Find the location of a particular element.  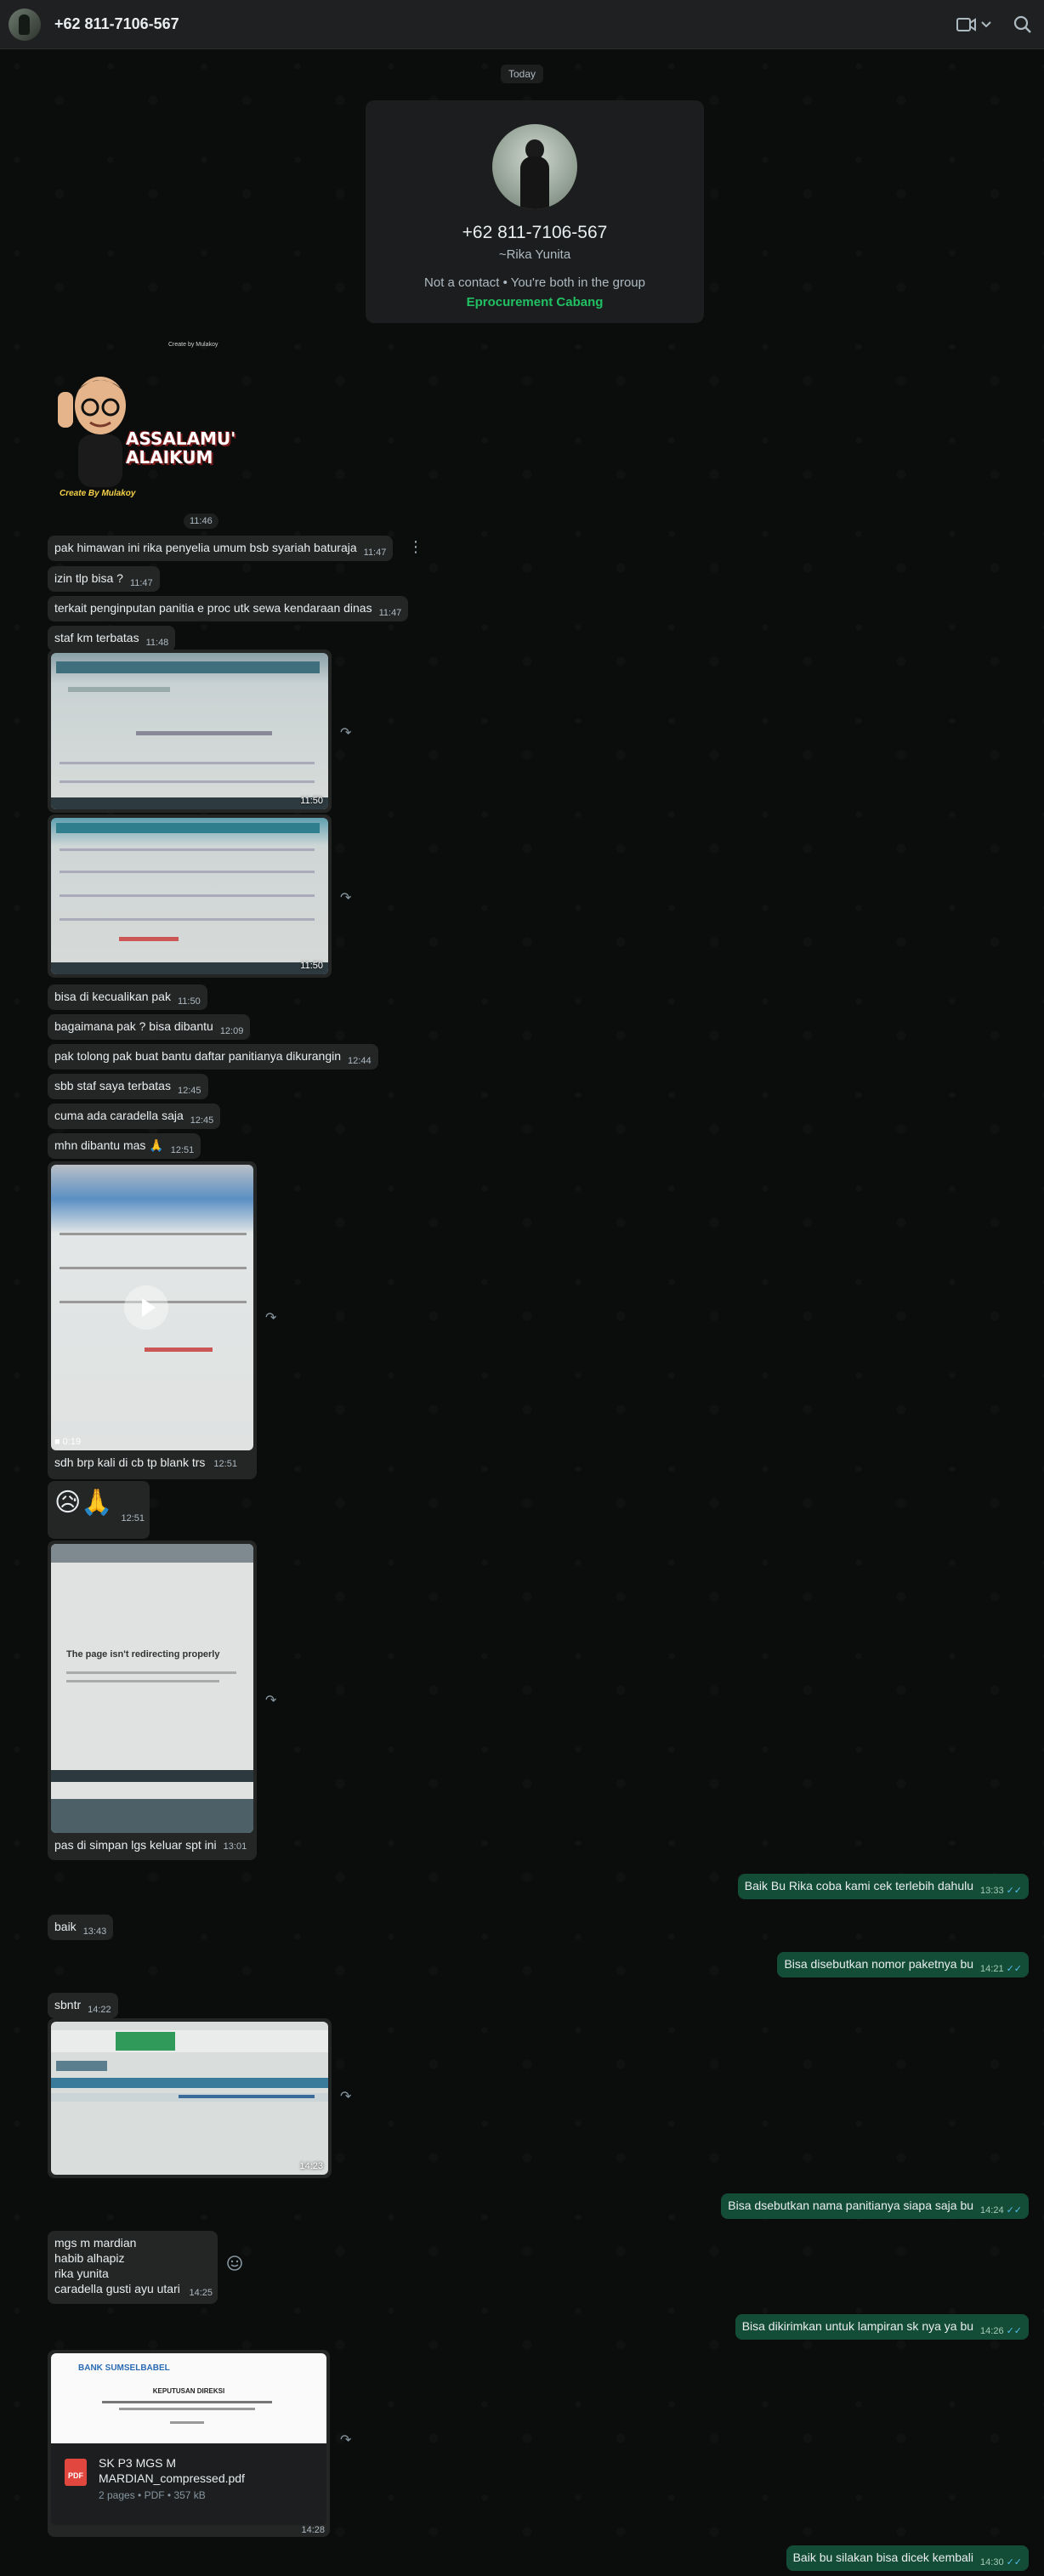

video-camera-icon is located at coordinates (966, 24).